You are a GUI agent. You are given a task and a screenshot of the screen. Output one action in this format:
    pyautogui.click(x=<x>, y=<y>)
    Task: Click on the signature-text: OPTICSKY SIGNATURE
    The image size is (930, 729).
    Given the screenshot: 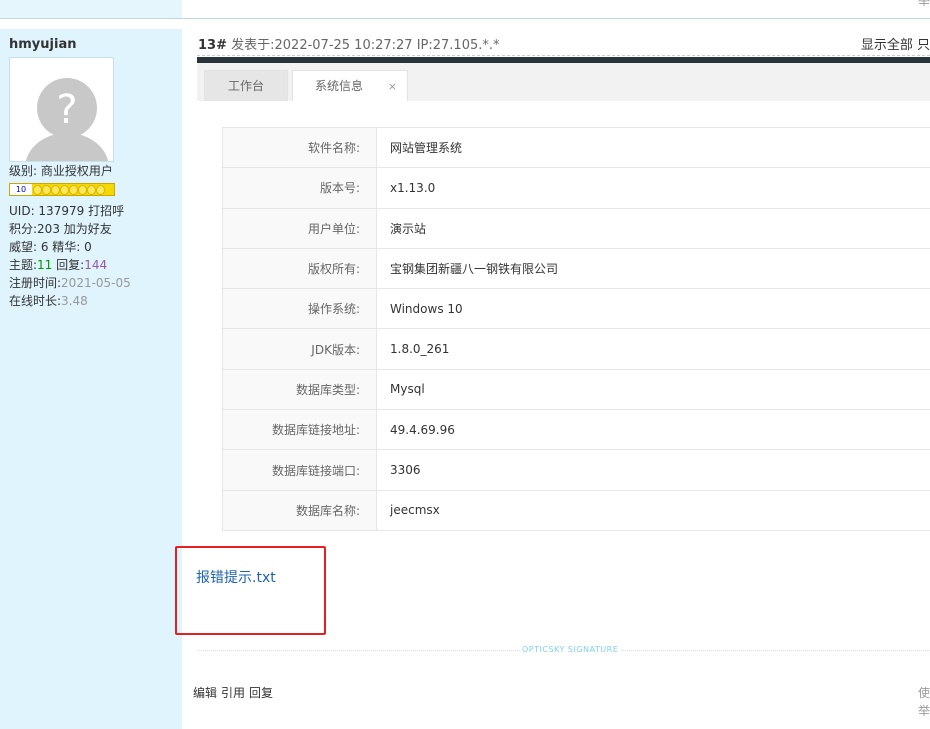 What is the action you would take?
    pyautogui.click(x=570, y=649)
    